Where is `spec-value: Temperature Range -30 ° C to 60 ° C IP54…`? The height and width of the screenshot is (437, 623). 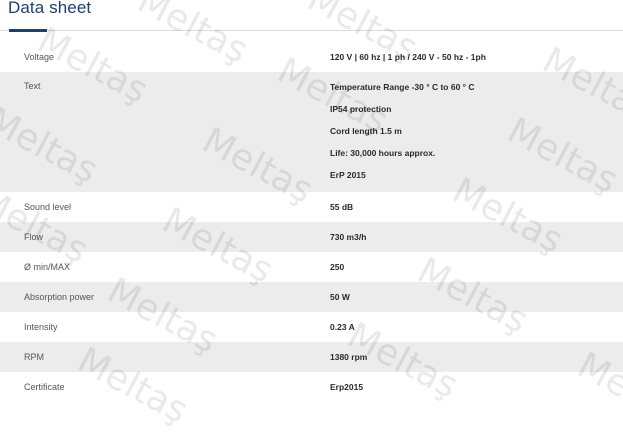
spec-value: Temperature Range -30 ° C to 60 ° C IP54… is located at coordinates (476, 132).